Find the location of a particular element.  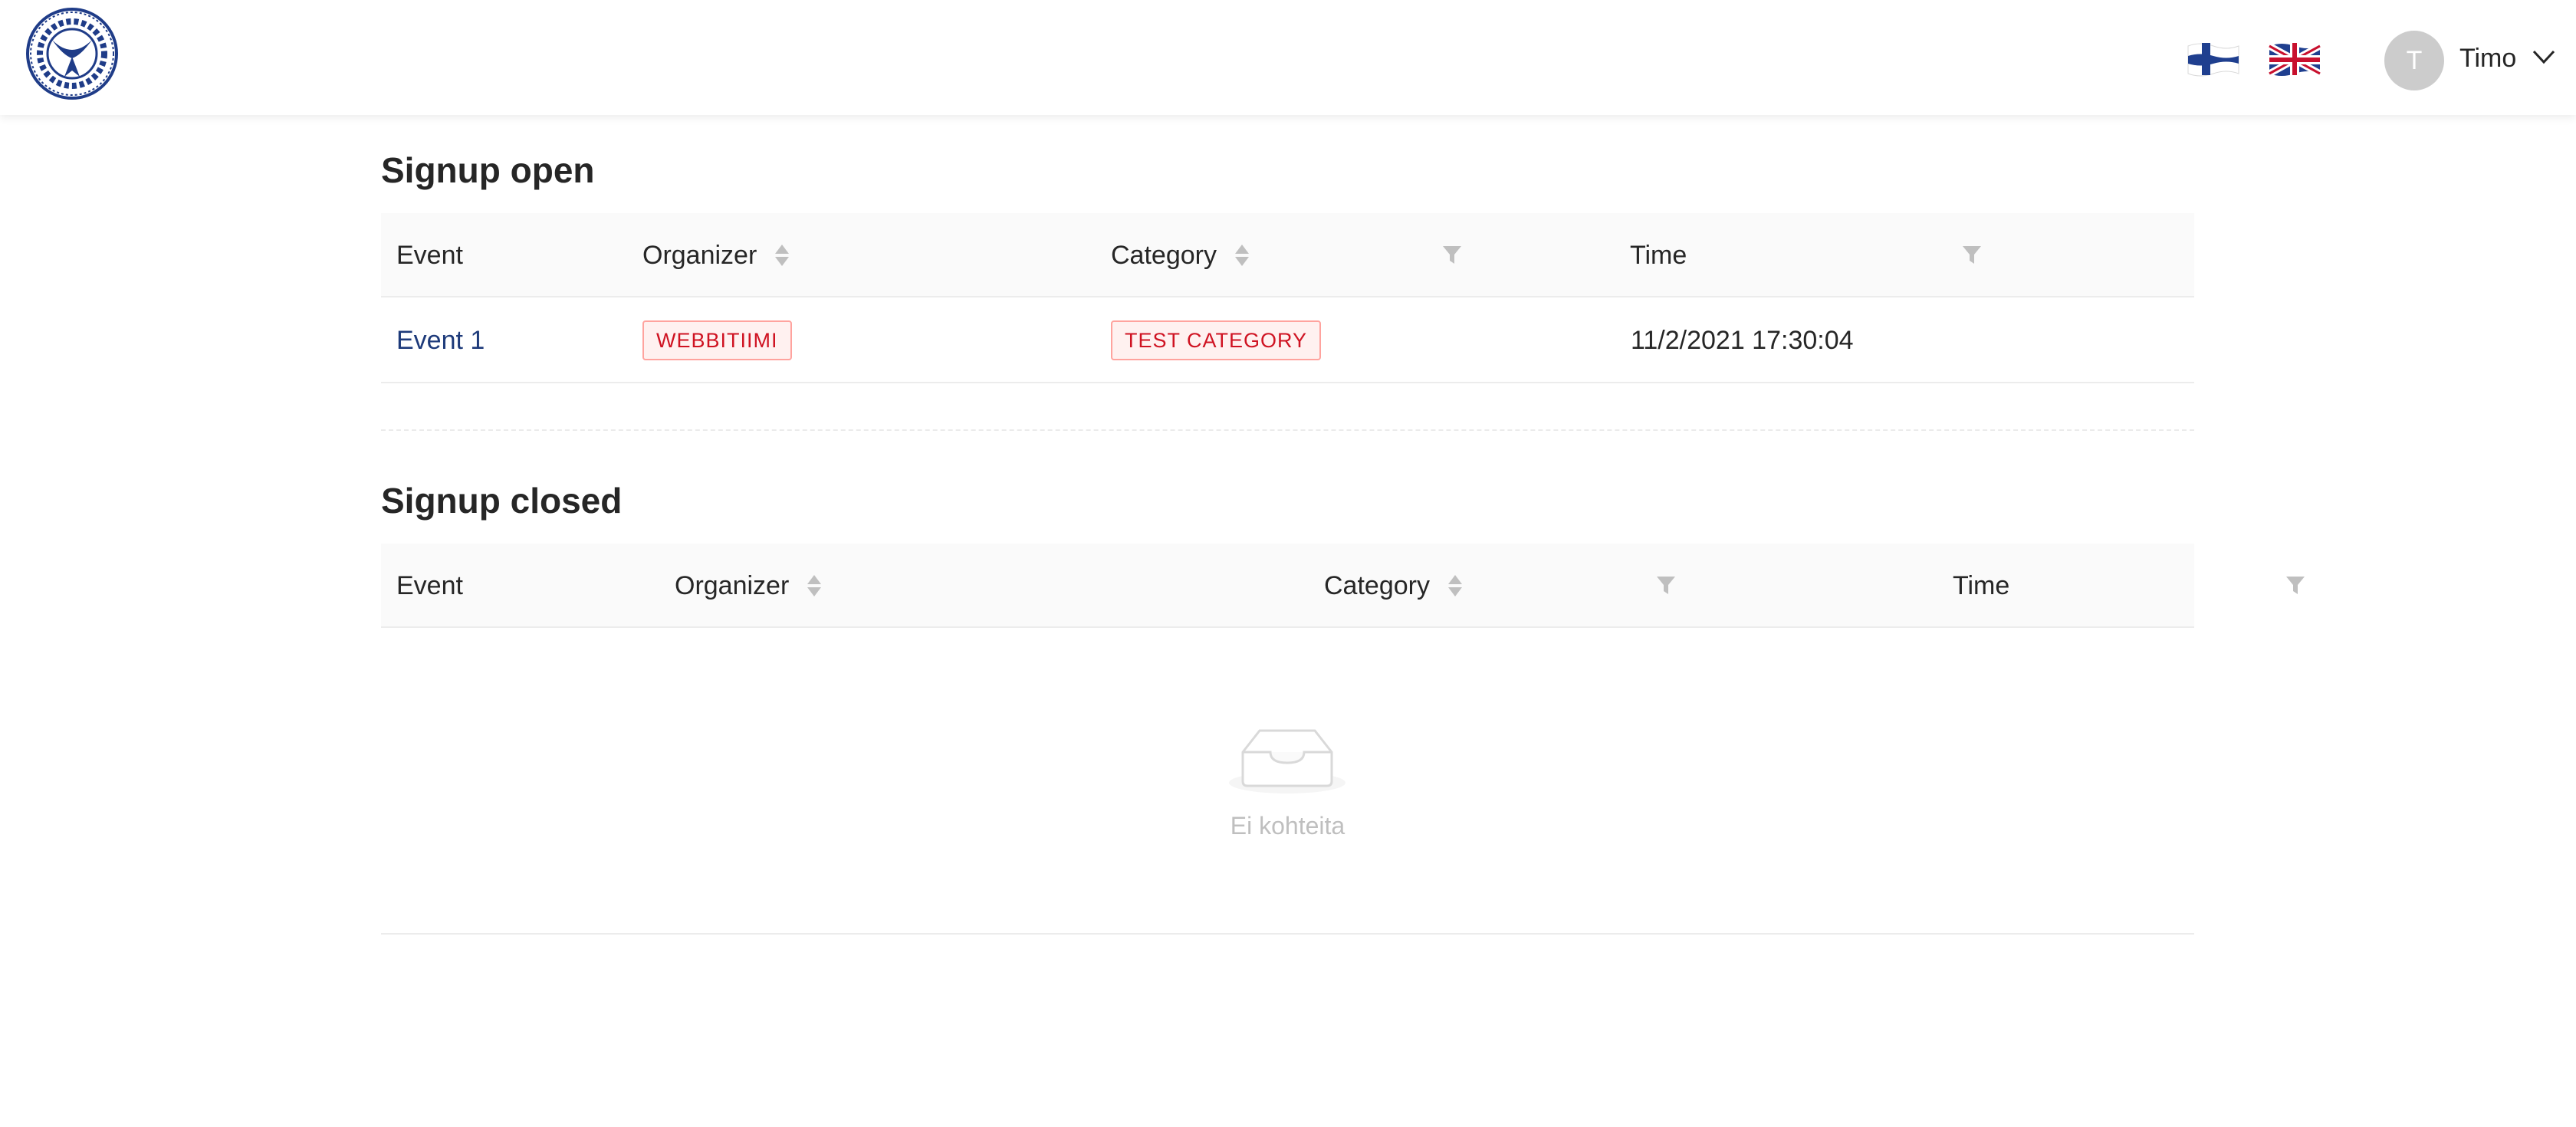

user-name: Timo is located at coordinates (2488, 58).